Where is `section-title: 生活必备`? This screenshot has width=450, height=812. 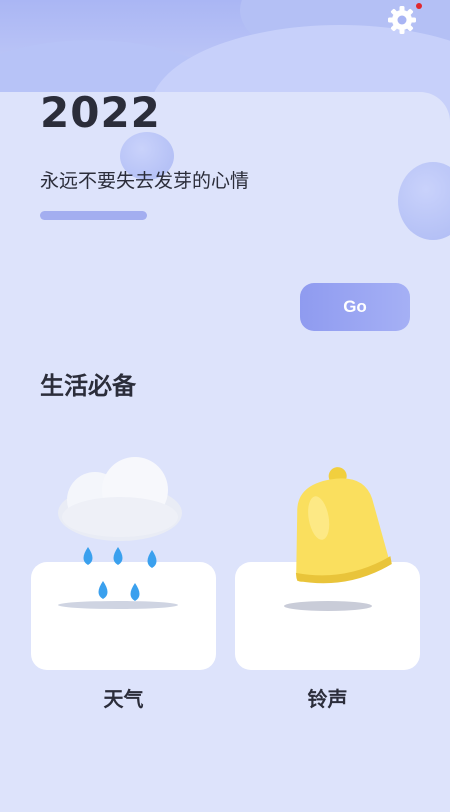 section-title: 生活必备 is located at coordinates (88, 386).